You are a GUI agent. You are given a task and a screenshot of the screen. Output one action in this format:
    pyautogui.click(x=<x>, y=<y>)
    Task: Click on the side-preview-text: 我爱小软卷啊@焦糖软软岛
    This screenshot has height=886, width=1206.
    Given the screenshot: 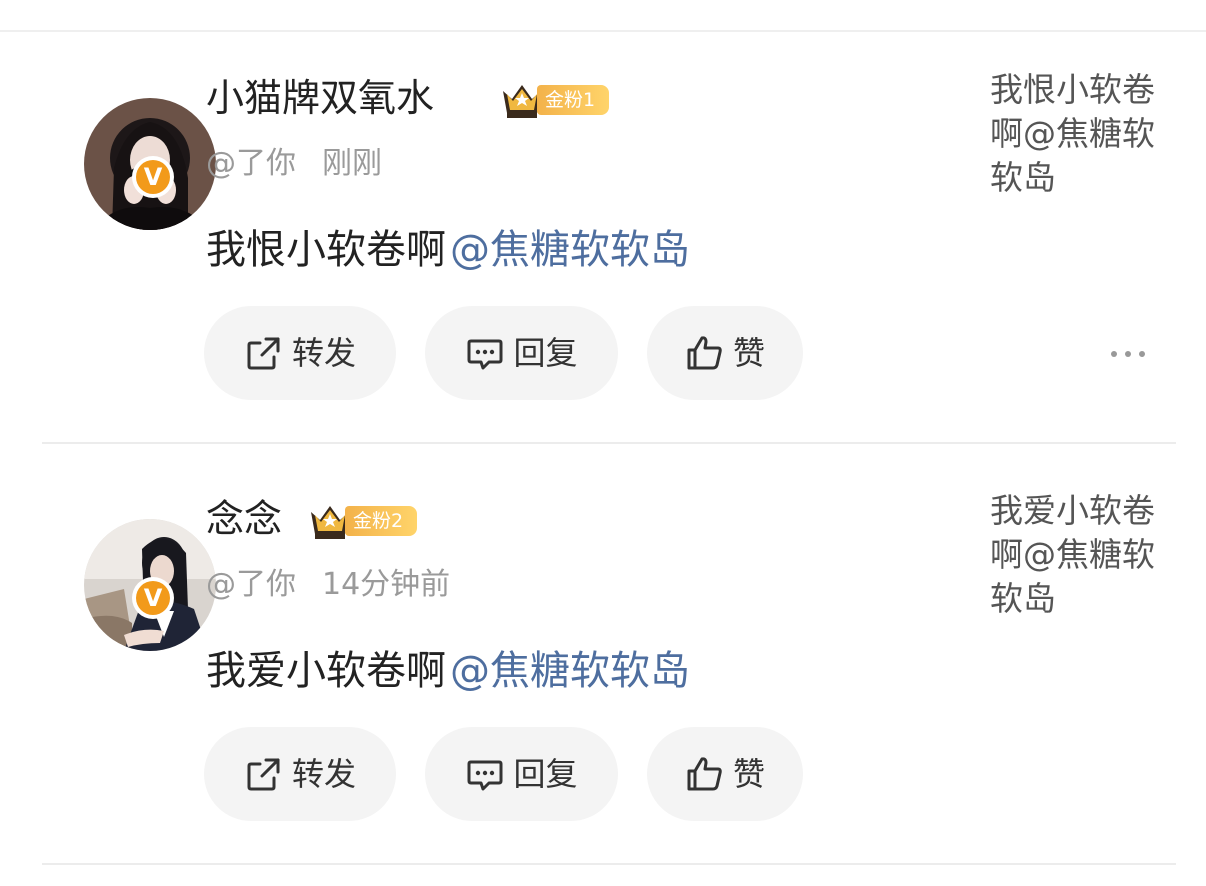 What is the action you would take?
    pyautogui.click(x=1072, y=554)
    